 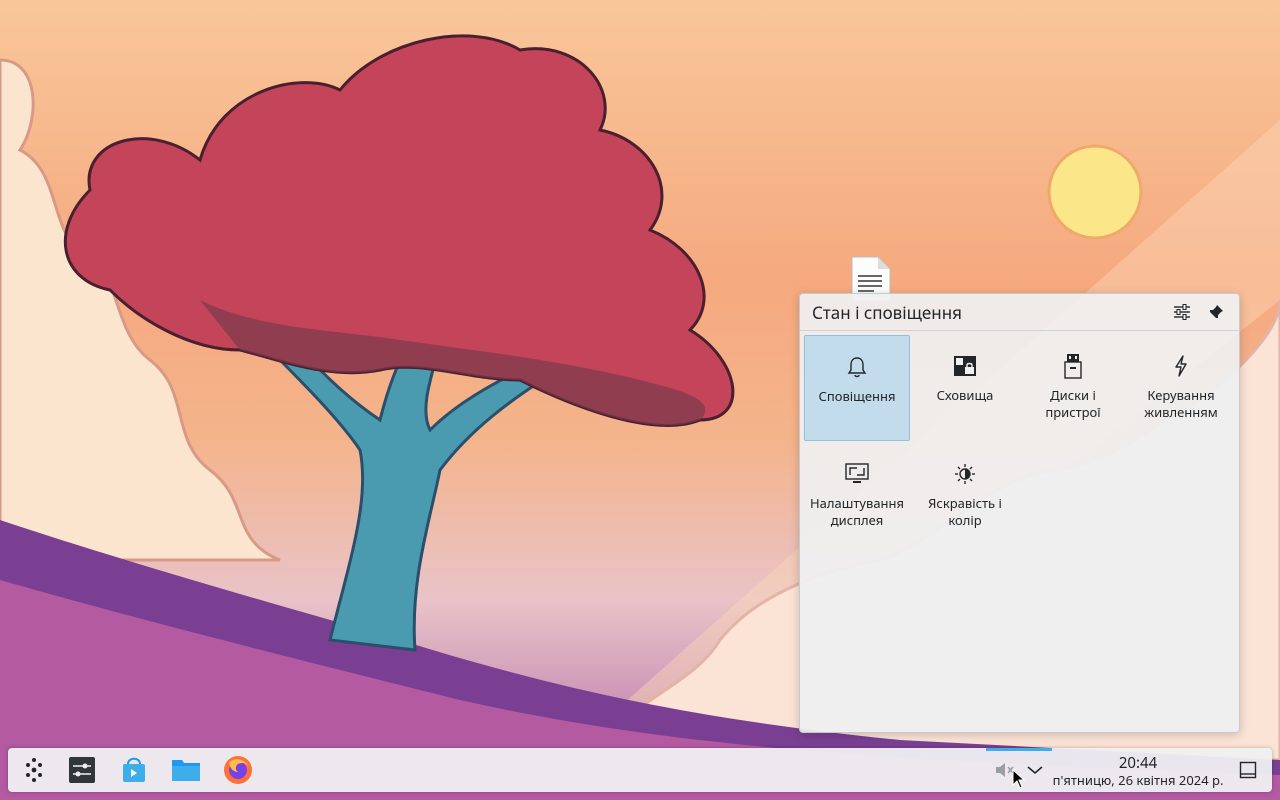 I want to click on taskbar-firefox, so click(x=238, y=770).